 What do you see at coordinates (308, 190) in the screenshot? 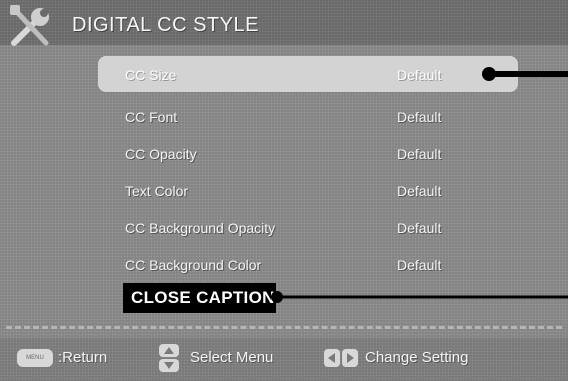
I see `menu-item-text-color: Text Color Default` at bounding box center [308, 190].